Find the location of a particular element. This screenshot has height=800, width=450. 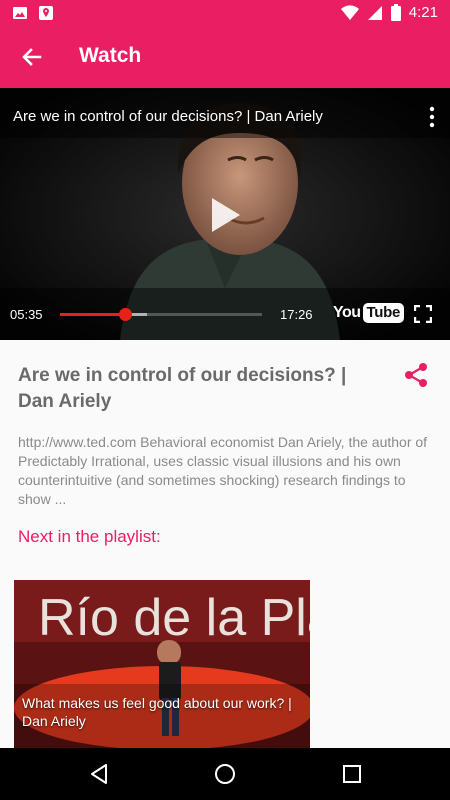

fullscreen-icon is located at coordinates (423, 314).